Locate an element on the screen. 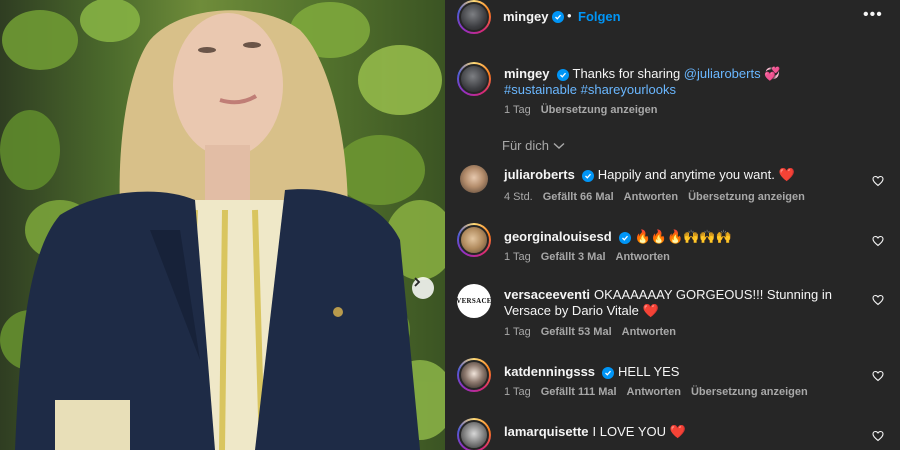 The image size is (900, 450). comment-avatar: VERSACE is located at coordinates (474, 301).